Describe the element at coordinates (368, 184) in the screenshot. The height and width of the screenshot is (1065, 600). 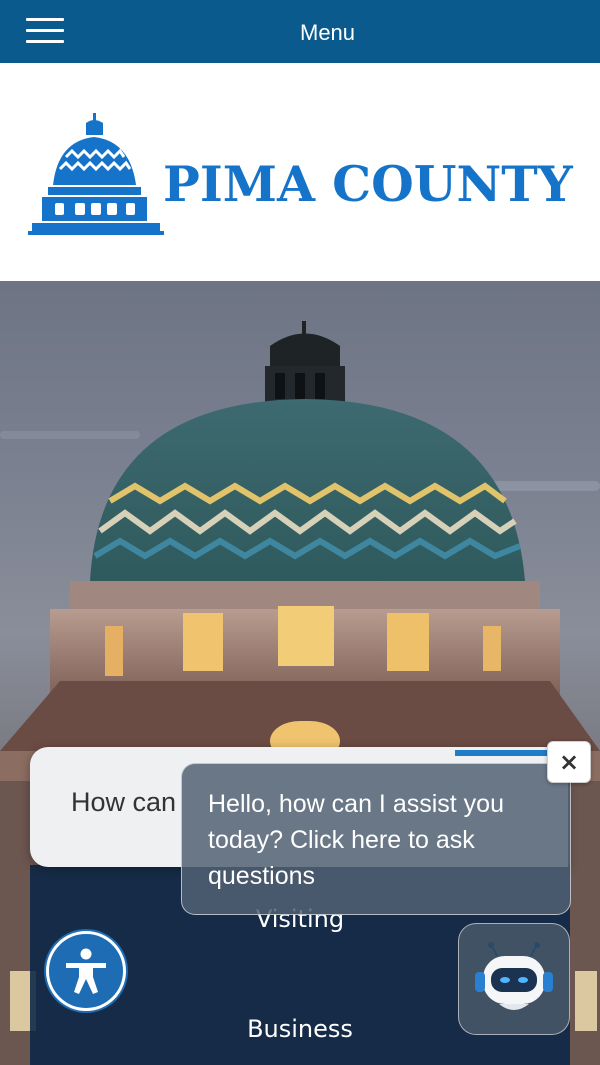
I see `logo-wordmark: PIMA COUNTY` at that location.